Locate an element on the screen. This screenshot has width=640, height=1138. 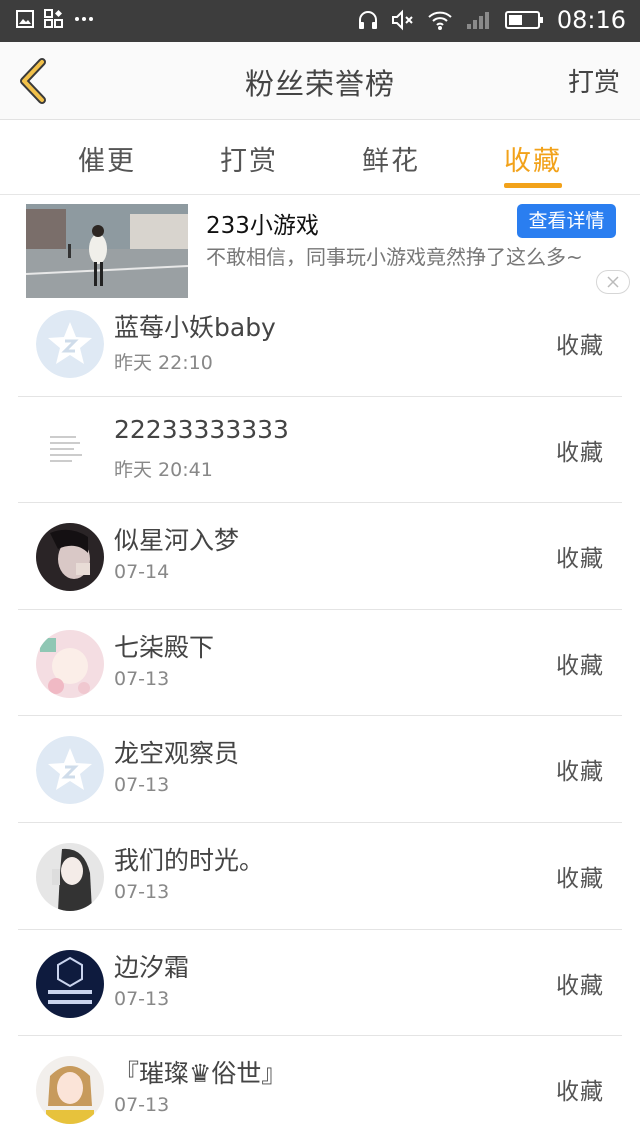
fan-date: 07-14 is located at coordinates (142, 572).